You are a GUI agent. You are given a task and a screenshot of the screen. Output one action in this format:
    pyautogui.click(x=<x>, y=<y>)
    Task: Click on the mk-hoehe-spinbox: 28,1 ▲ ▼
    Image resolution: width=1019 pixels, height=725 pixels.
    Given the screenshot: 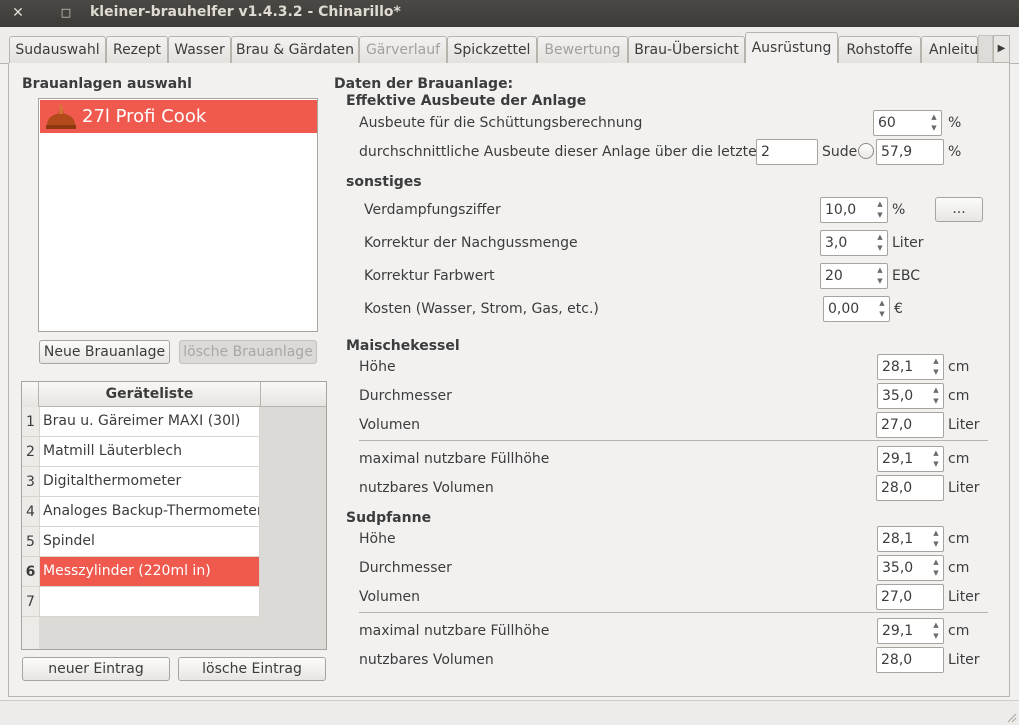 What is the action you would take?
    pyautogui.click(x=910, y=367)
    